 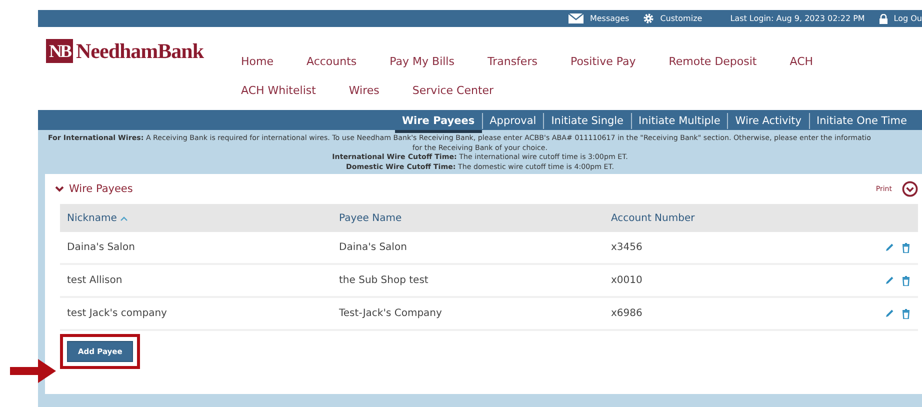 What do you see at coordinates (94, 280) in the screenshot?
I see `table-cell: test Allison` at bounding box center [94, 280].